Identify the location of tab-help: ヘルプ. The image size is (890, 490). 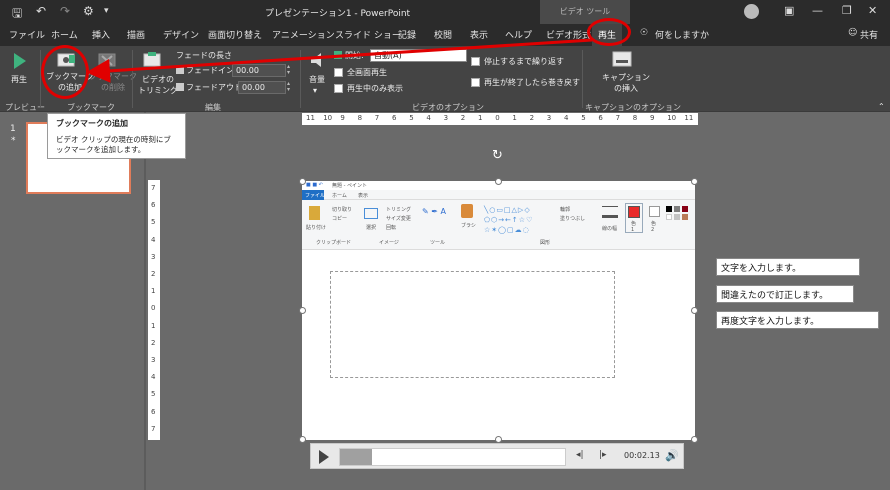
(518, 34).